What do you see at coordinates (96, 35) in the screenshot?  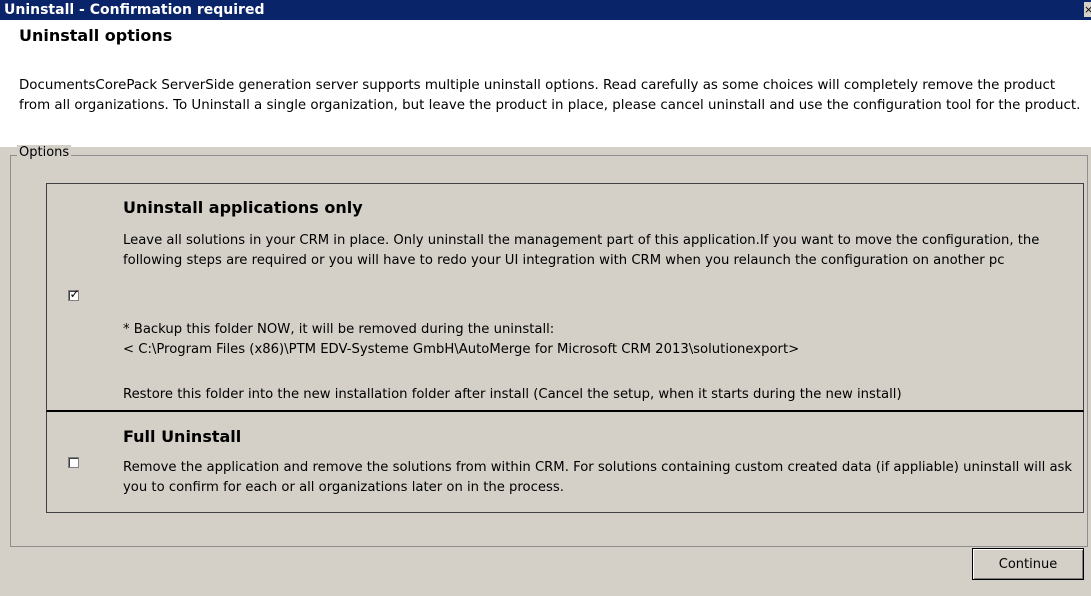 I see `page-title: Uninstall options` at bounding box center [96, 35].